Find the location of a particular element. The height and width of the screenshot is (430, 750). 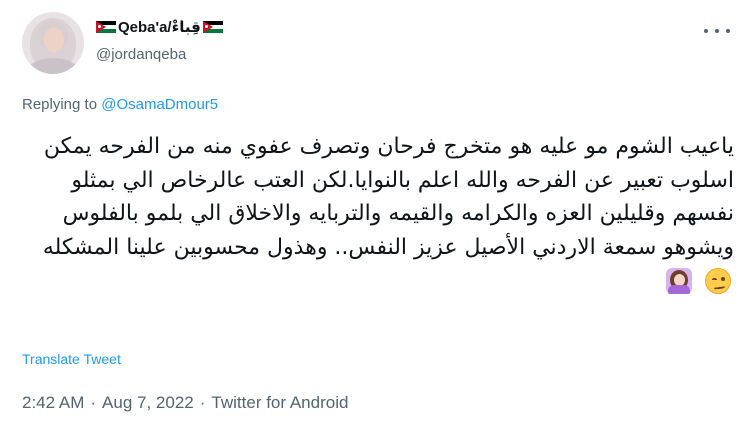

author-name-row: Qeba'a/قِباءْ is located at coordinates (159, 27).